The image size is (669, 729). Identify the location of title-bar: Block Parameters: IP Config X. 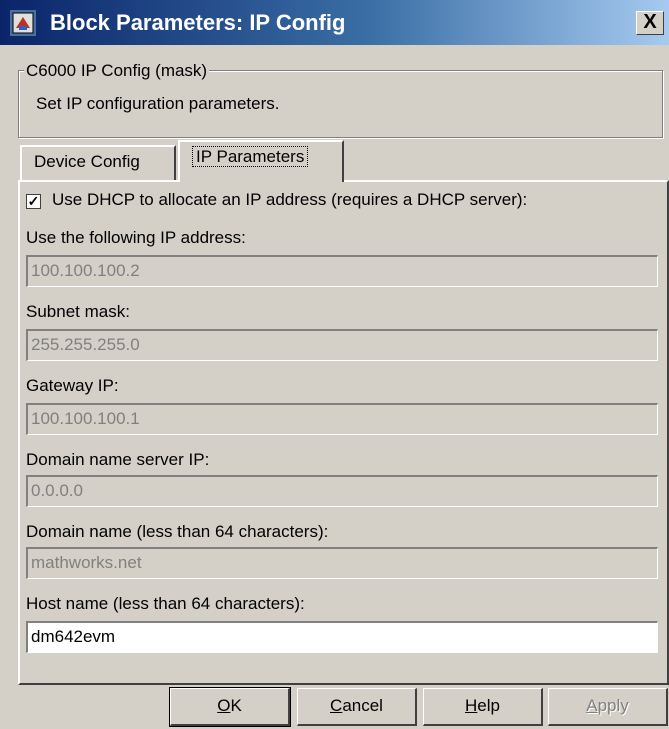
(334, 22).